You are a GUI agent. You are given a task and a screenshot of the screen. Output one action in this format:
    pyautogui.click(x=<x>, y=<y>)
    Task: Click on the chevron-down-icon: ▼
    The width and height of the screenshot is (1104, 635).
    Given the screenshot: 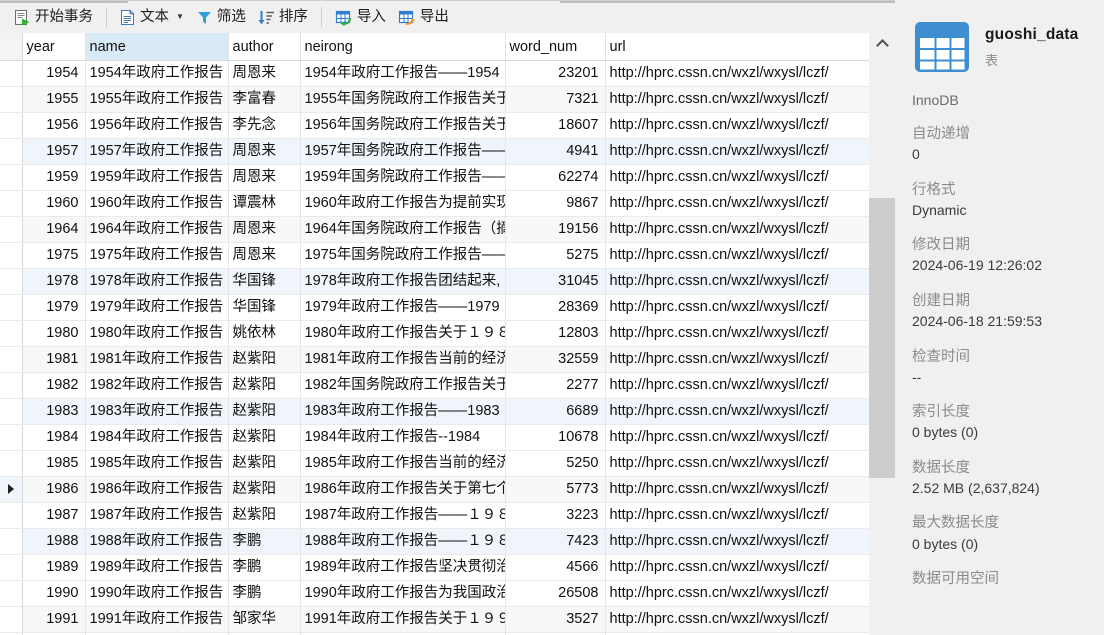 What is the action you would take?
    pyautogui.click(x=180, y=17)
    